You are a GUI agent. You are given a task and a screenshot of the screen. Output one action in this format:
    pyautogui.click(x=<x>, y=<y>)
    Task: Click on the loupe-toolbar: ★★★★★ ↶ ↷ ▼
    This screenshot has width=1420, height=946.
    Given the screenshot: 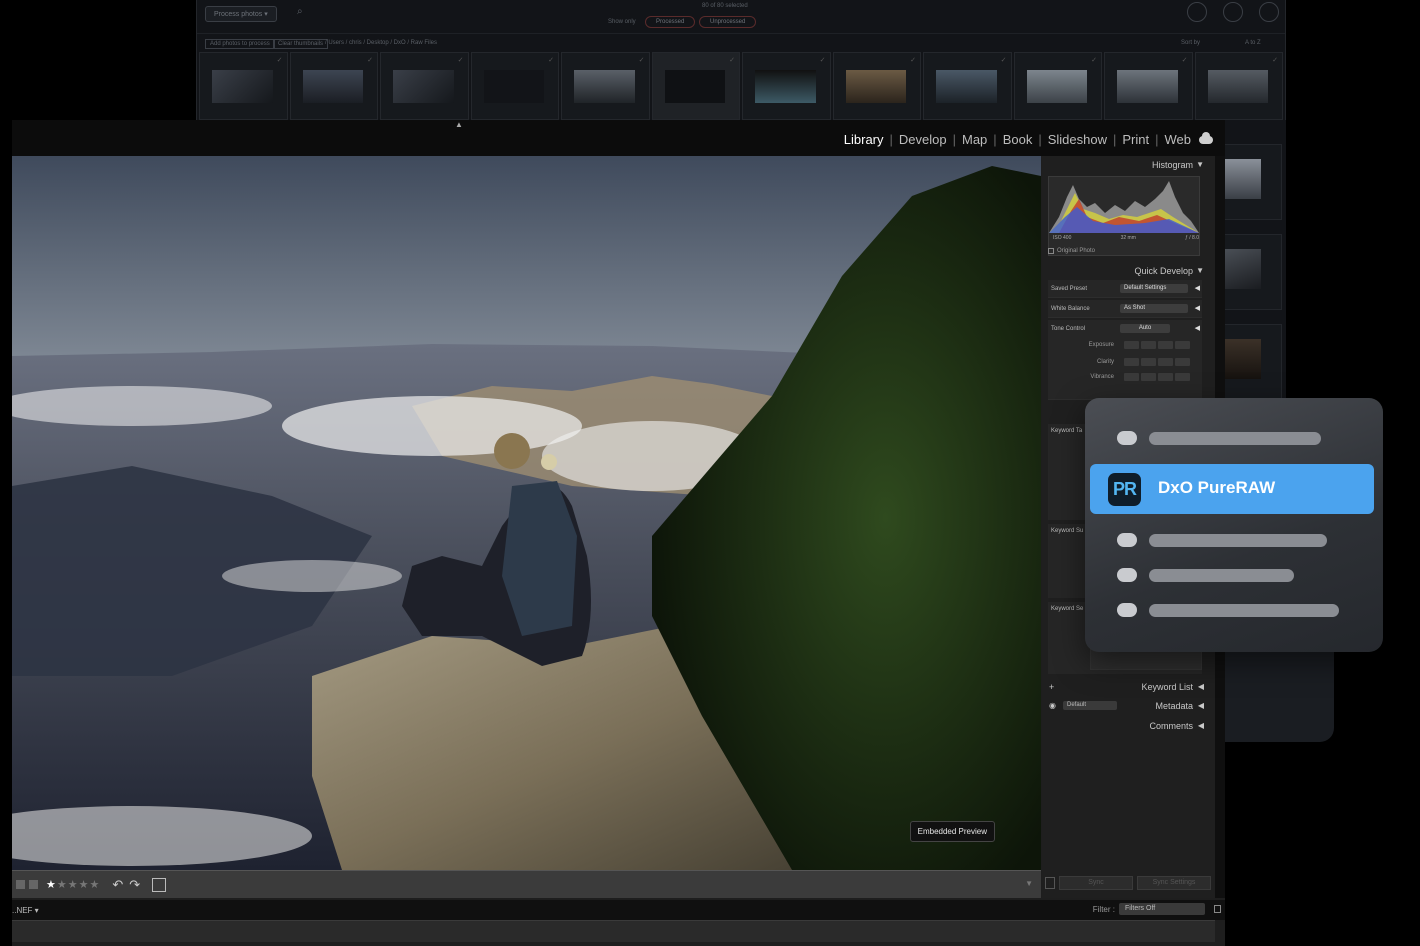 What is the action you would take?
    pyautogui.click(x=526, y=884)
    